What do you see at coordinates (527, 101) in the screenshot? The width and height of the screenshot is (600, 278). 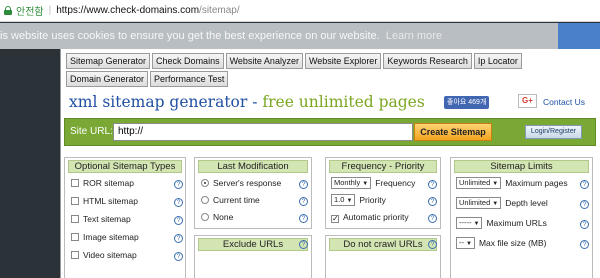 I see `google-plus-icon: G+` at bounding box center [527, 101].